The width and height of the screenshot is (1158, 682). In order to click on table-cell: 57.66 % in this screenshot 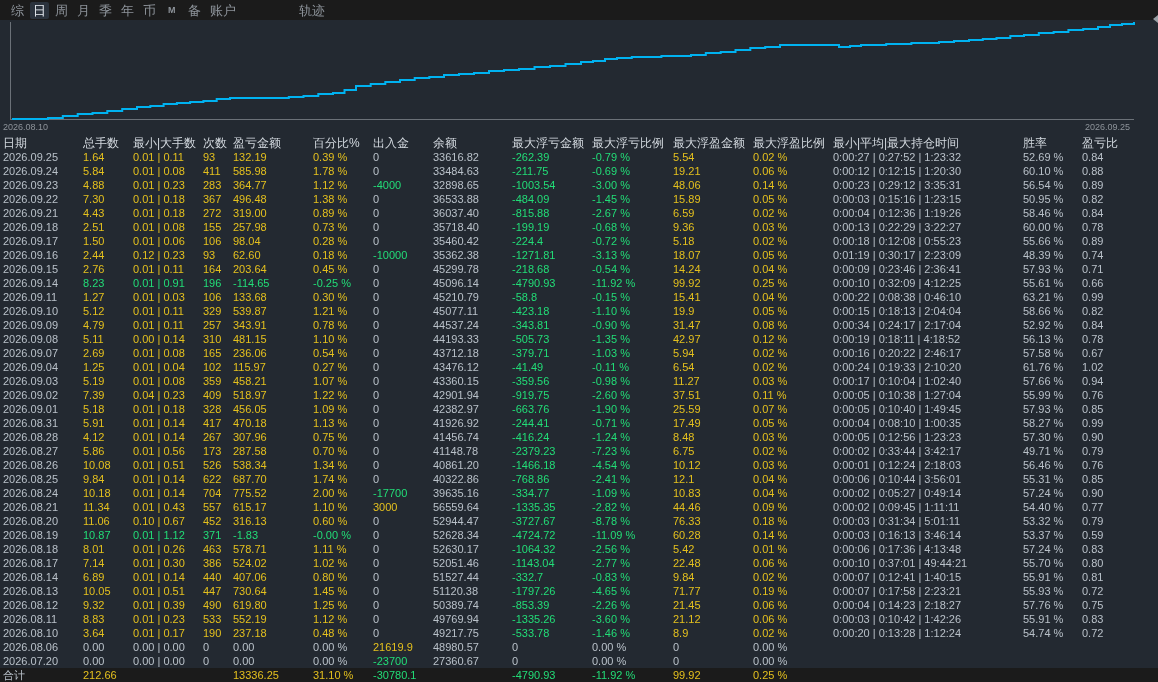, I will do `click(1043, 381)`.